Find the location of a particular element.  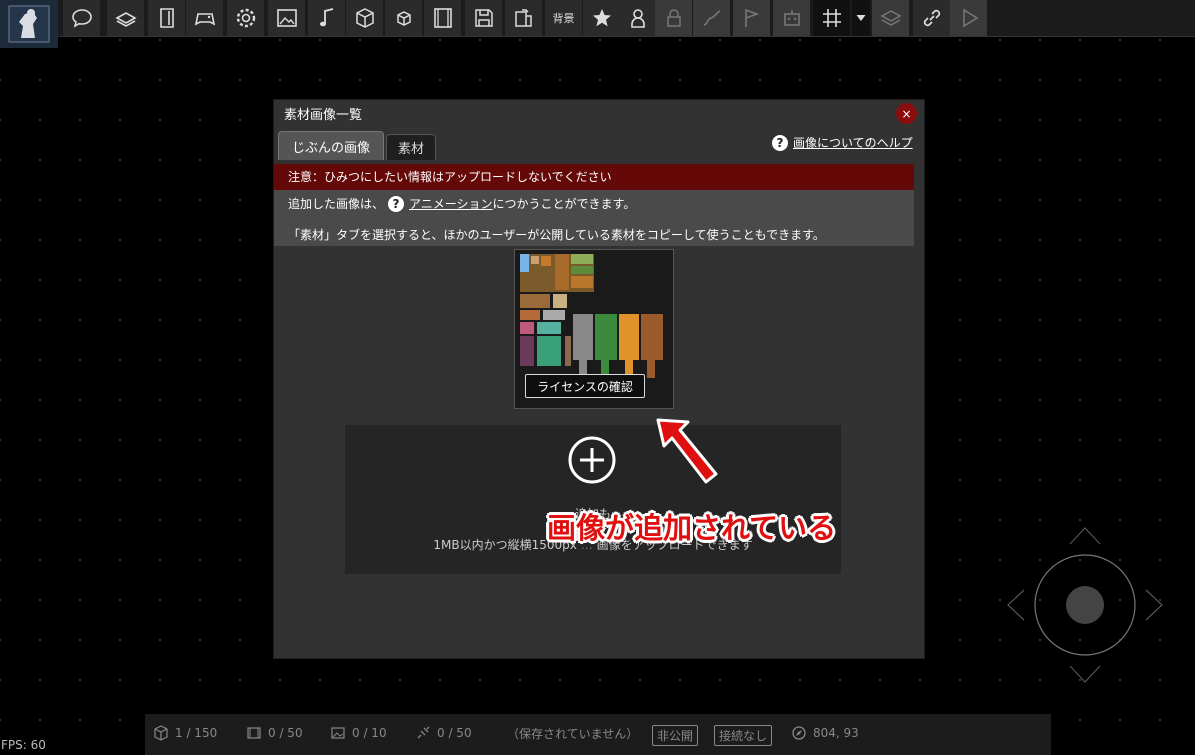

object-count: 1 / 150 is located at coordinates (185, 733).